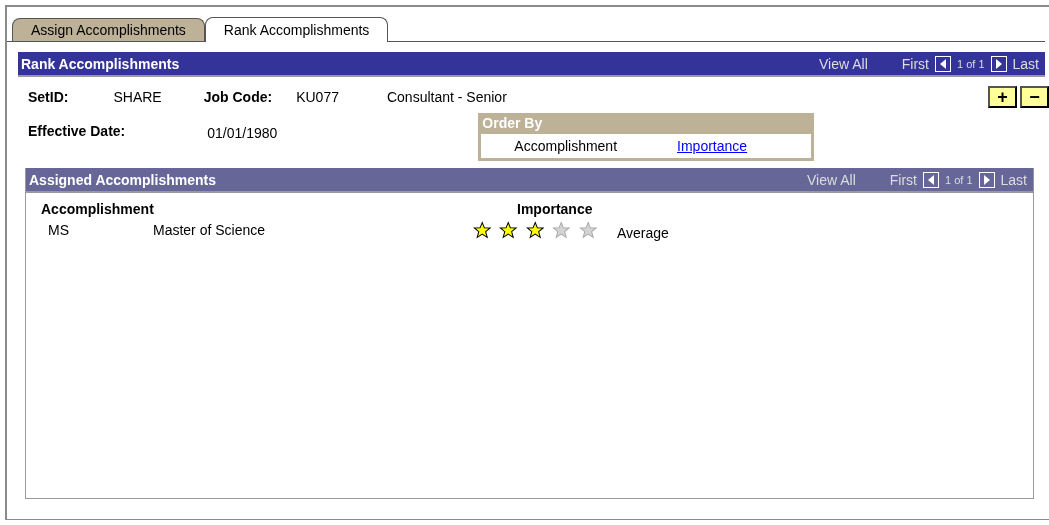 Image resolution: width=1049 pixels, height=525 pixels. Describe the element at coordinates (77, 131) in the screenshot. I see `field-label: Effective Date:` at that location.